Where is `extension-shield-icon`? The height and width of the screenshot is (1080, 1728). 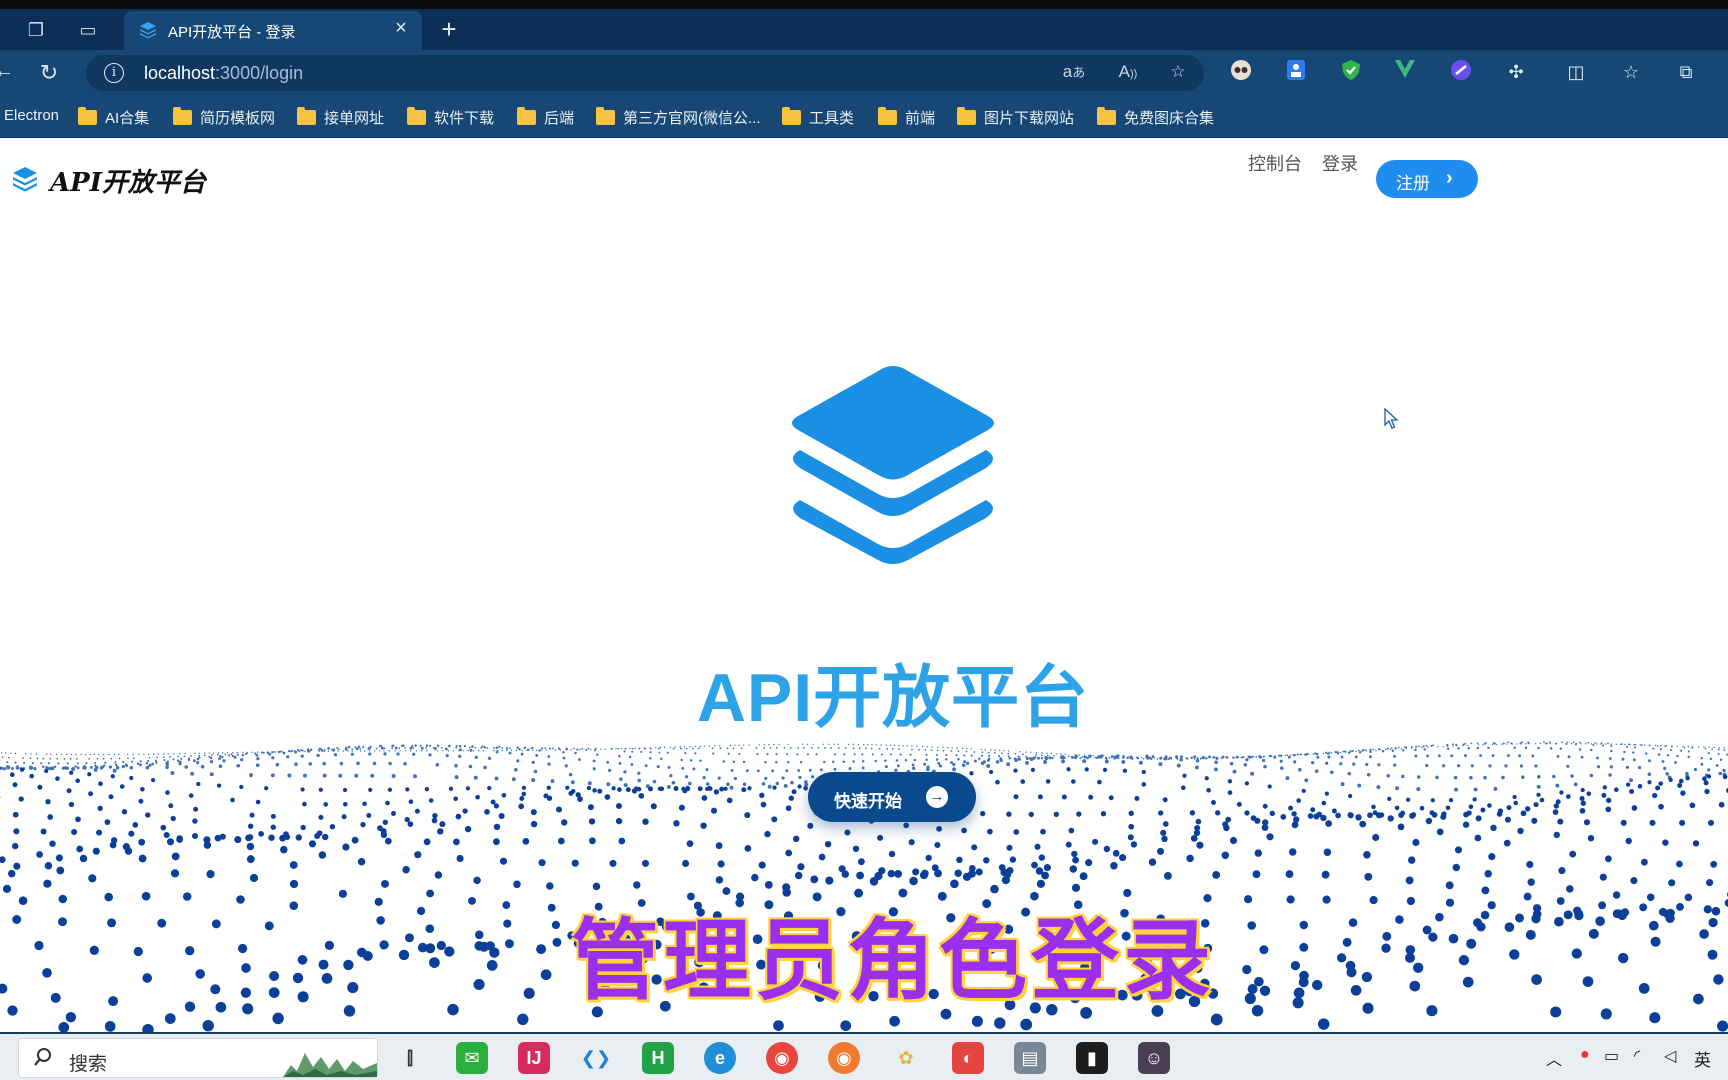
extension-shield-icon is located at coordinates (1351, 72).